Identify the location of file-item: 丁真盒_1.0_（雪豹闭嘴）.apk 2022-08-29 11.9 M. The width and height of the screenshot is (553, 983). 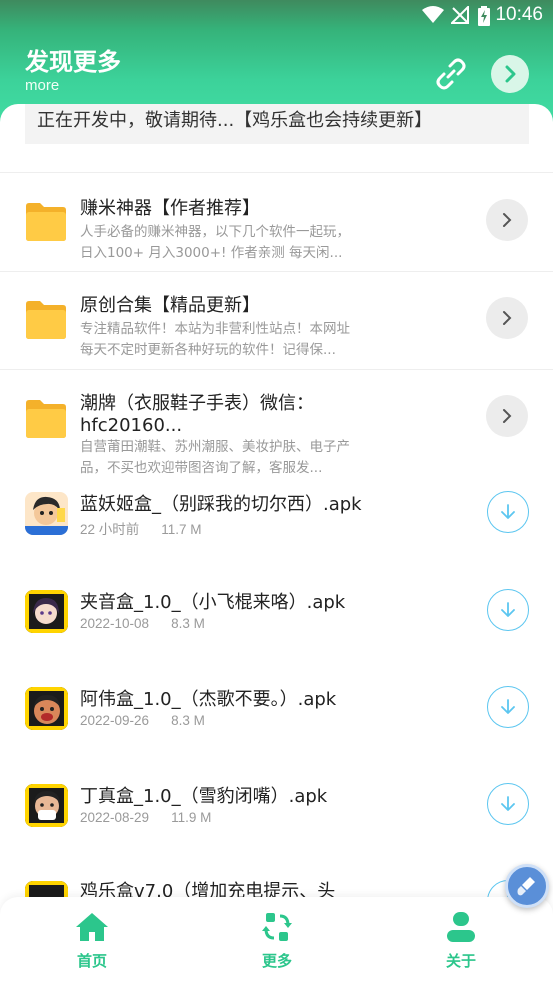
(276, 810).